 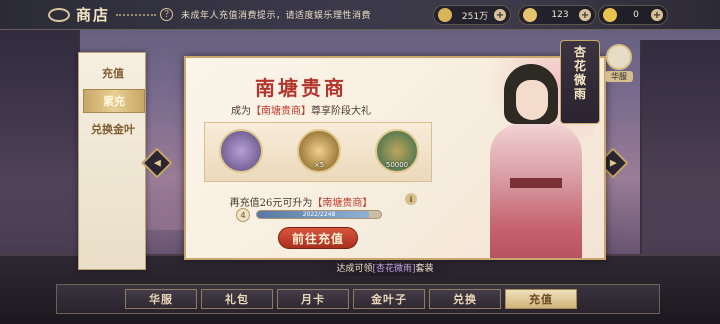 I want to click on add-coins-button: +, so click(x=500, y=15).